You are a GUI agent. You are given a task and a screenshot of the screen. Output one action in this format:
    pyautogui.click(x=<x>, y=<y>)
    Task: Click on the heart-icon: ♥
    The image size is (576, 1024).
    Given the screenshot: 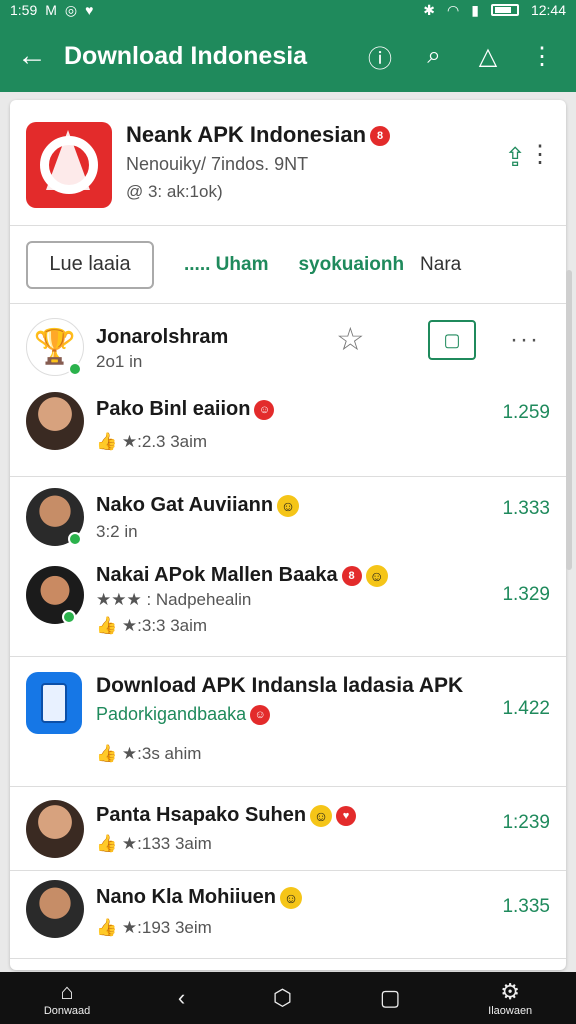 What is the action you would take?
    pyautogui.click(x=89, y=10)
    